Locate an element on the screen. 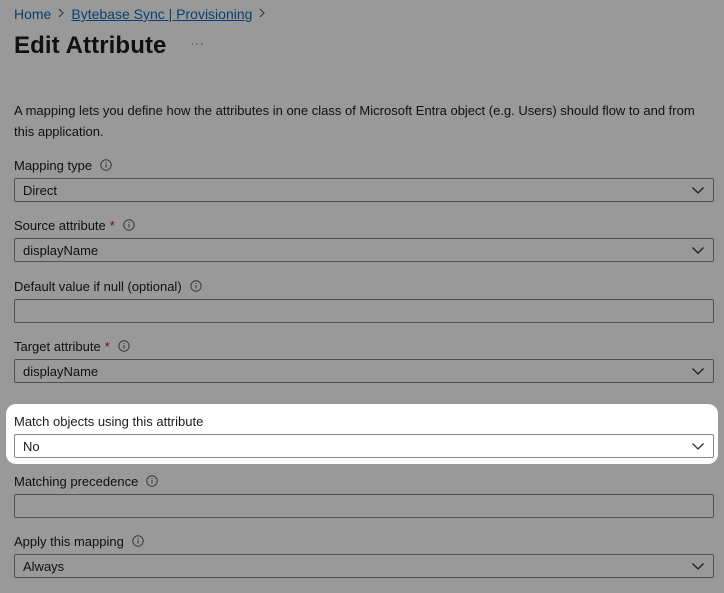  mapping-type-dropdown: Direct is located at coordinates (364, 190).